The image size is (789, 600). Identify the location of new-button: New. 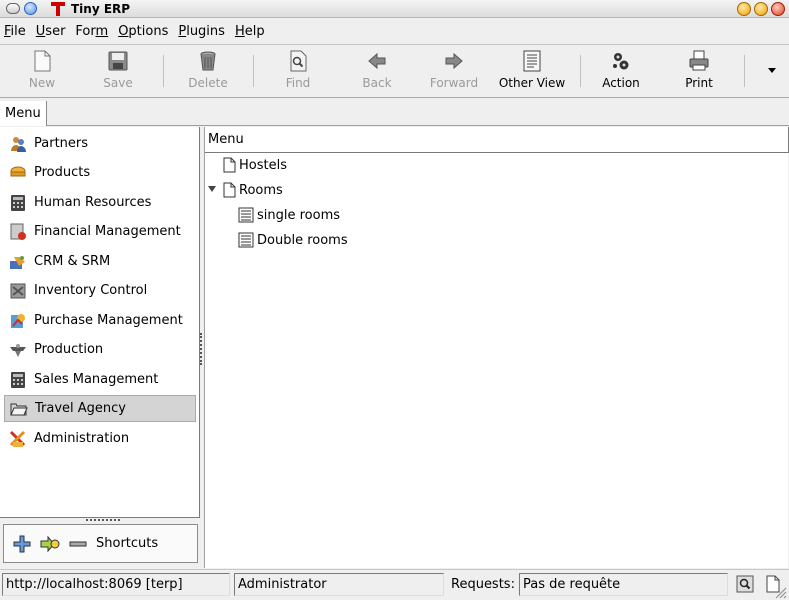
(42, 72).